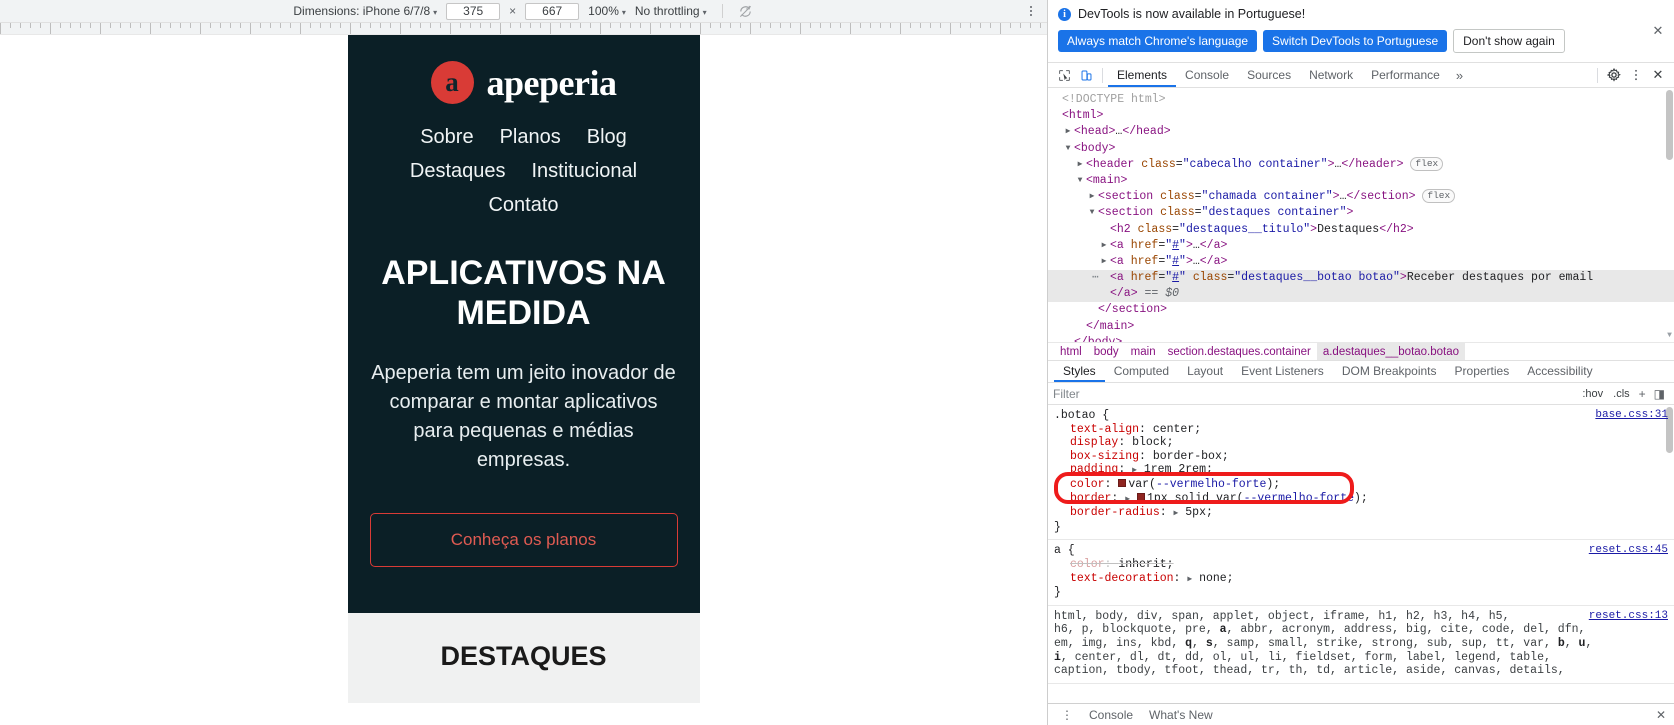  What do you see at coordinates (1094, 469) in the screenshot?
I see `css-property: padding` at bounding box center [1094, 469].